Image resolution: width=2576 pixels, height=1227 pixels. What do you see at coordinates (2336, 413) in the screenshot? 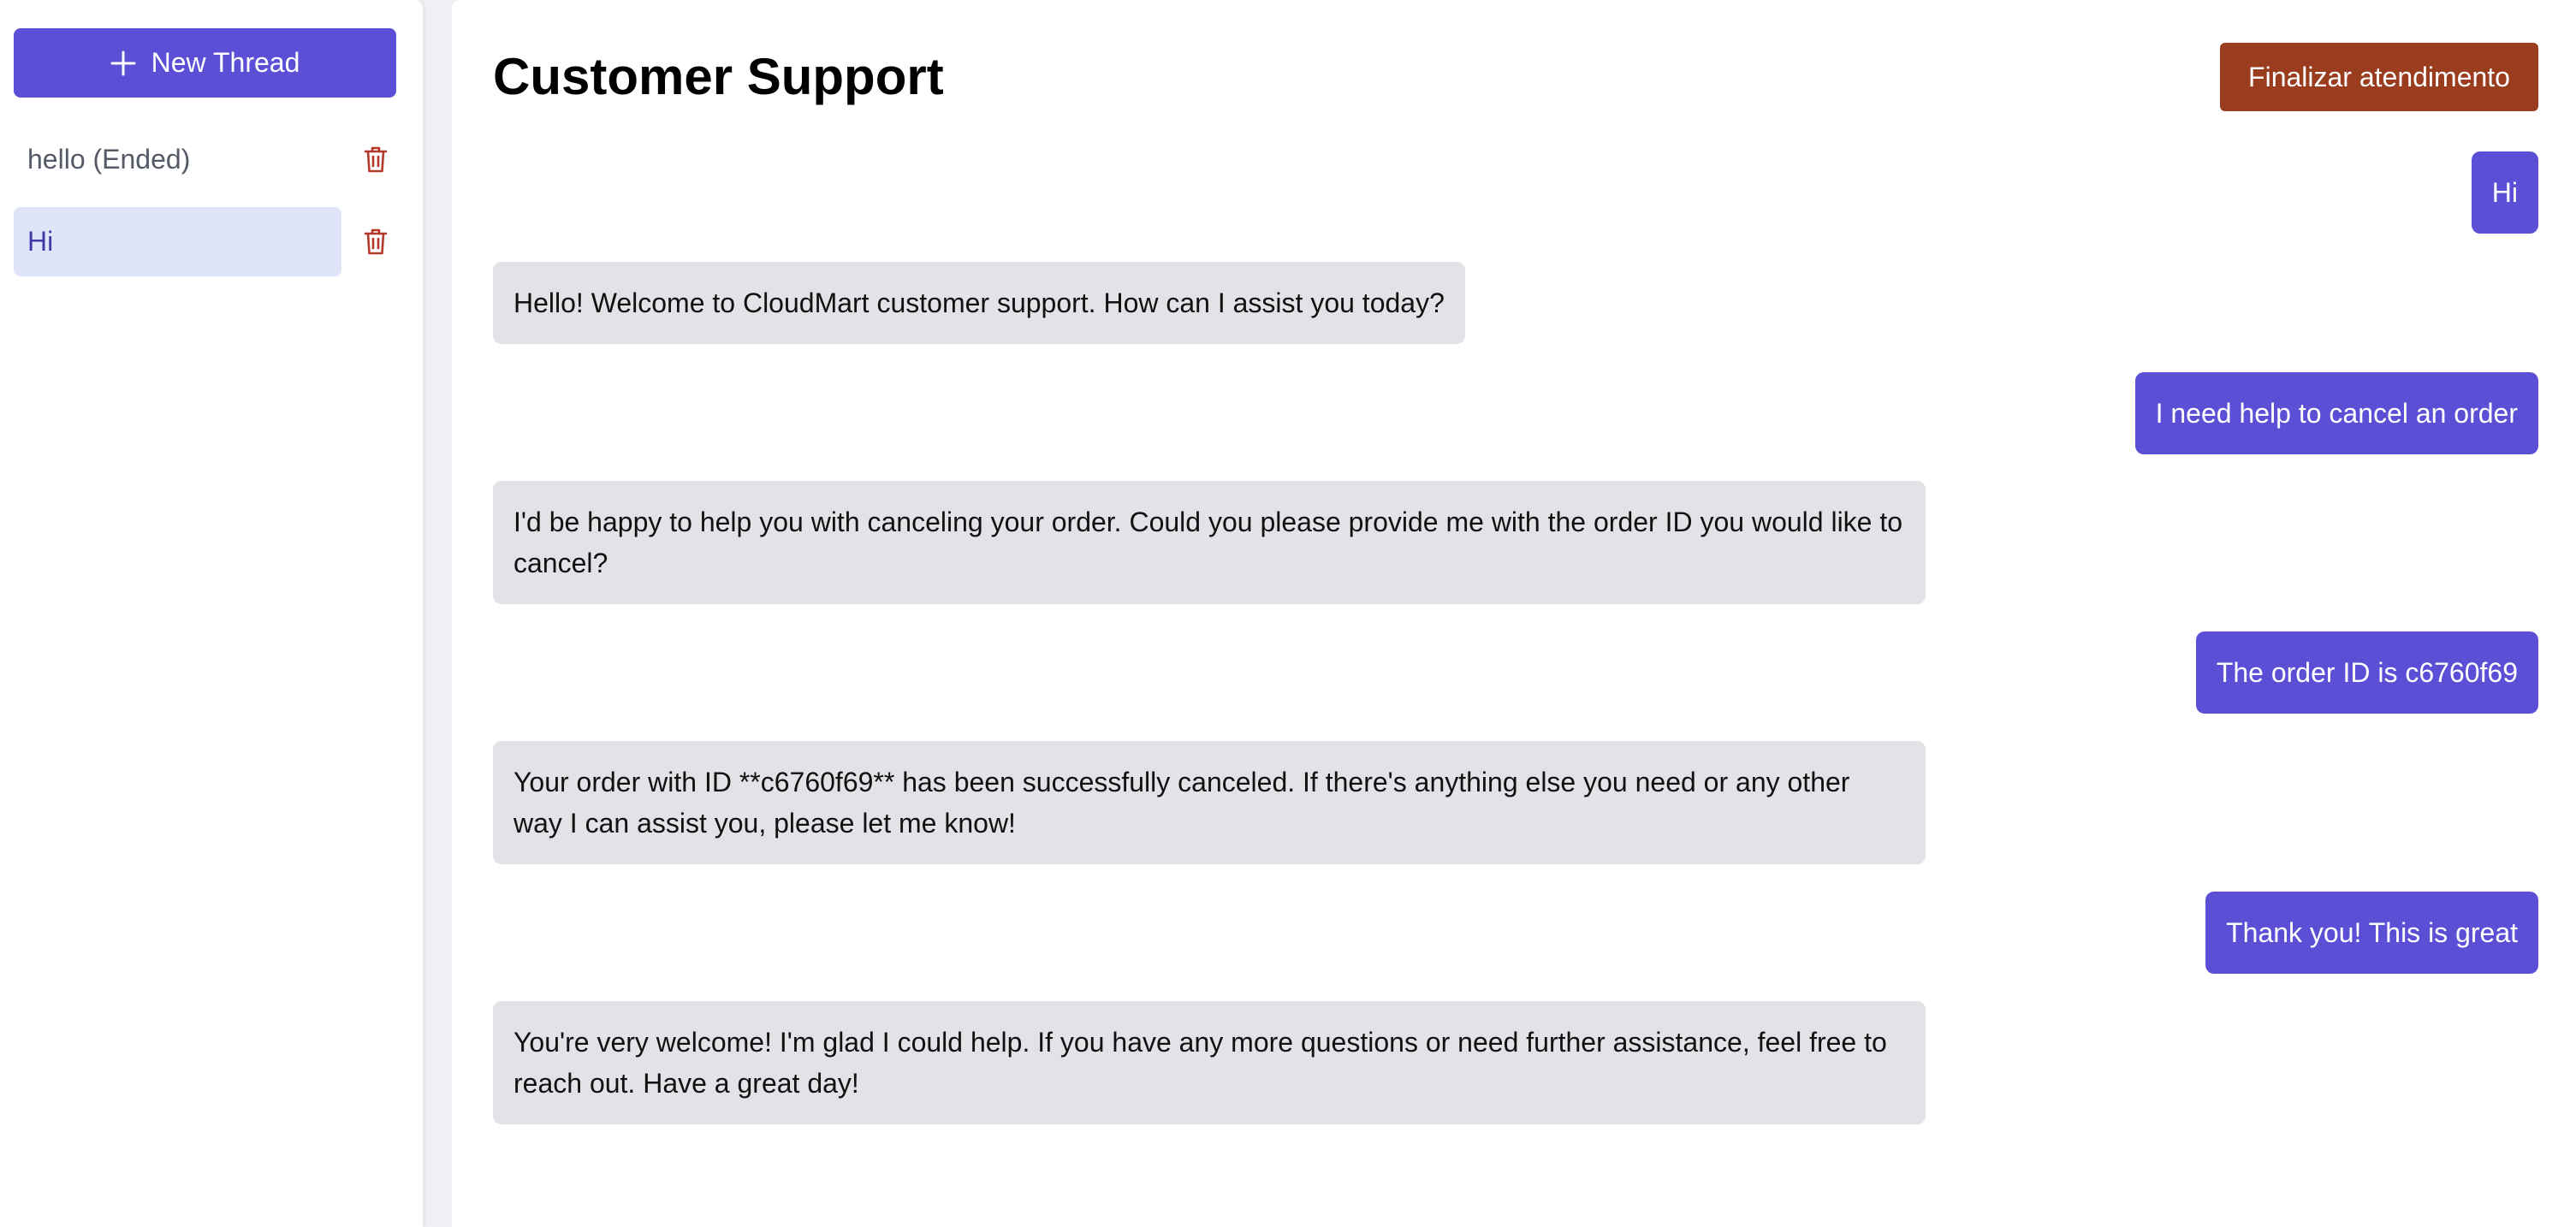
I see `user-message: I need help to cancel an order` at bounding box center [2336, 413].